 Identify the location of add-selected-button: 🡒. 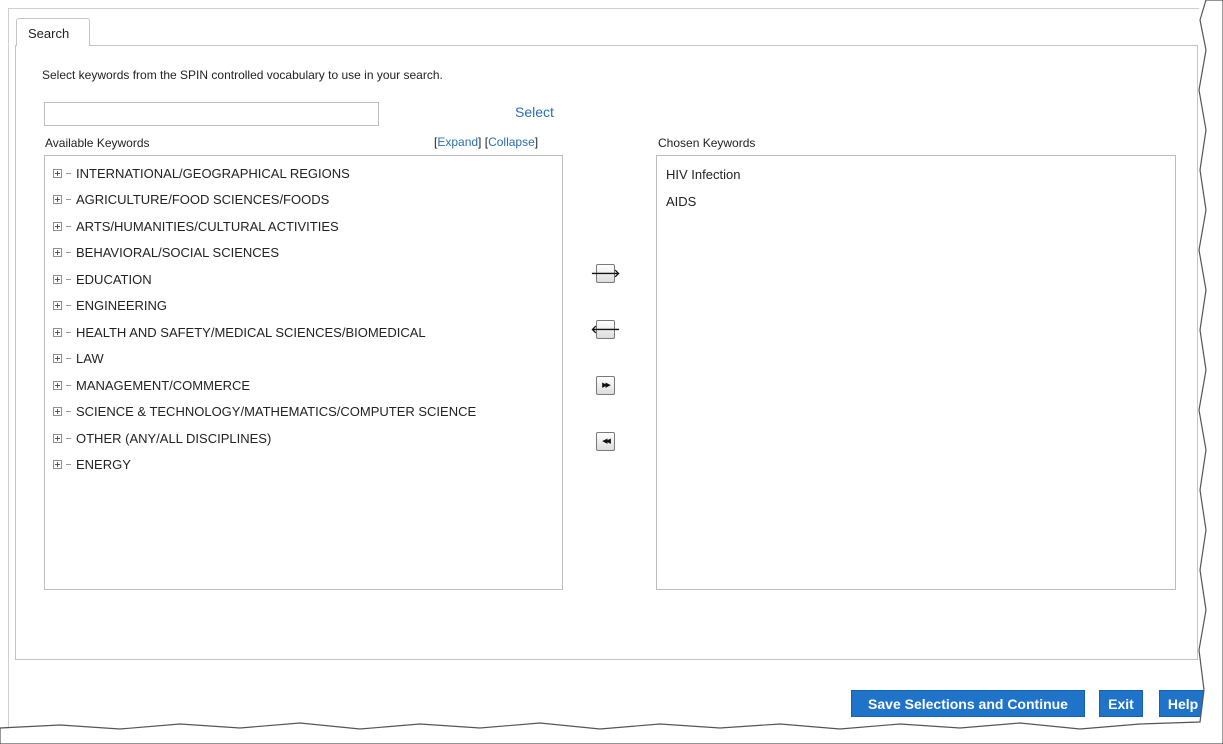
(605, 273).